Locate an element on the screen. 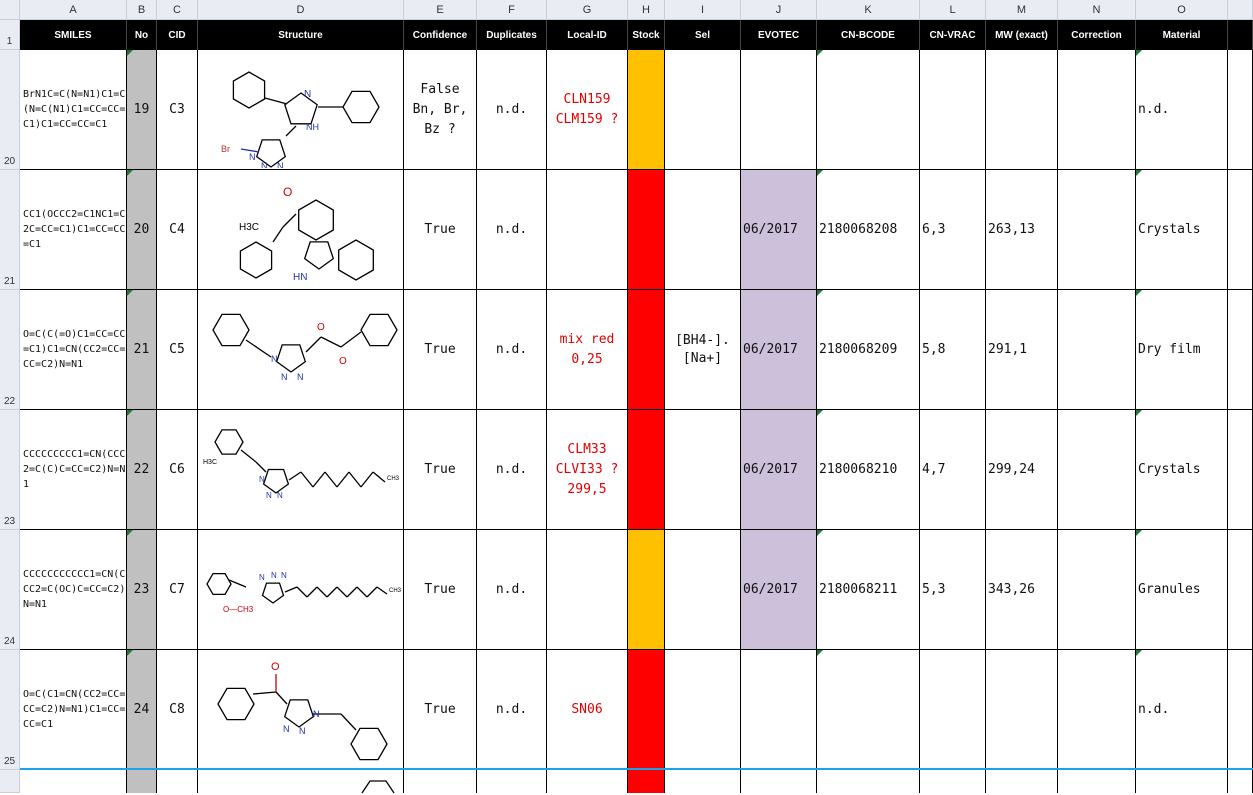  cell-smiles: CCCCCCCCC1=CN(CCC2=C(C)C=CC=C2)N=N1 is located at coordinates (73, 470).